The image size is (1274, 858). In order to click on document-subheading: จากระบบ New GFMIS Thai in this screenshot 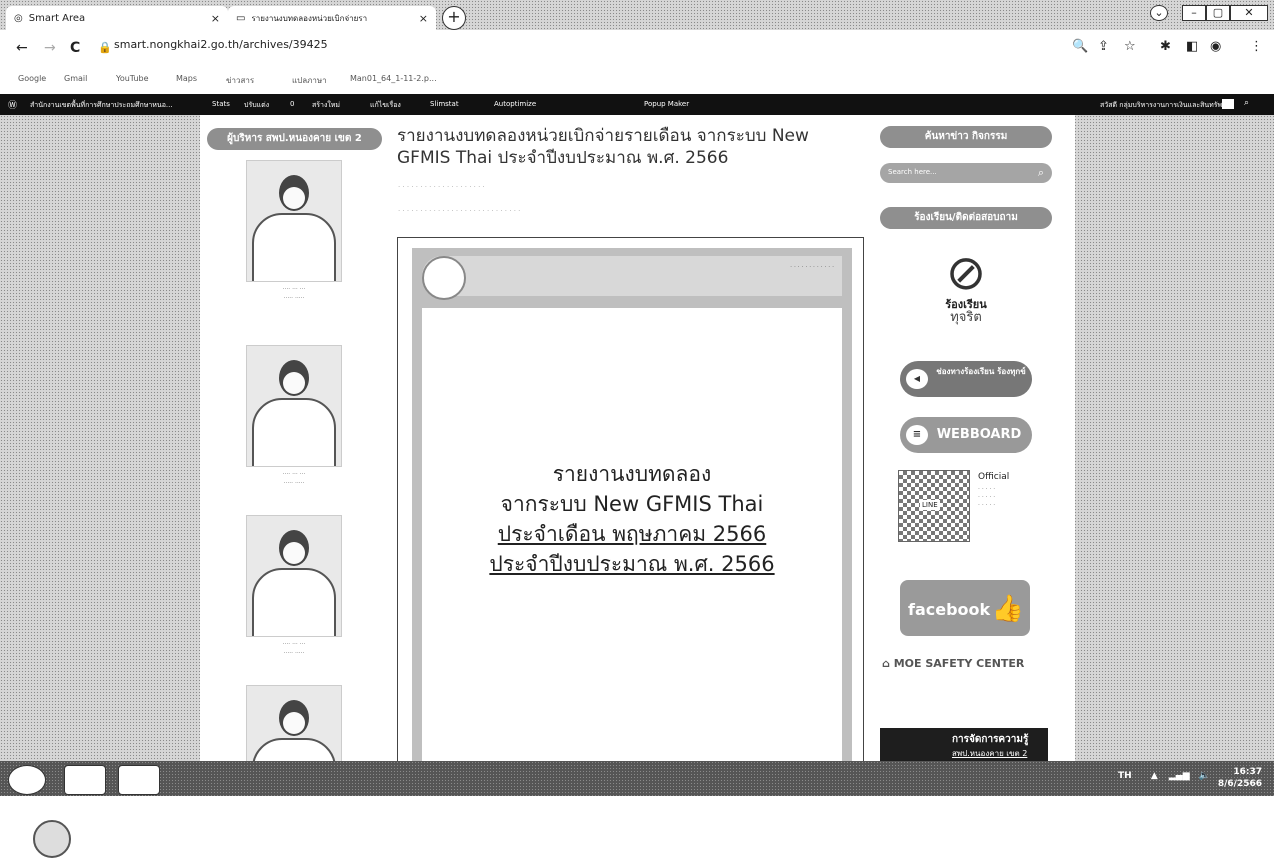, I will do `click(632, 504)`.